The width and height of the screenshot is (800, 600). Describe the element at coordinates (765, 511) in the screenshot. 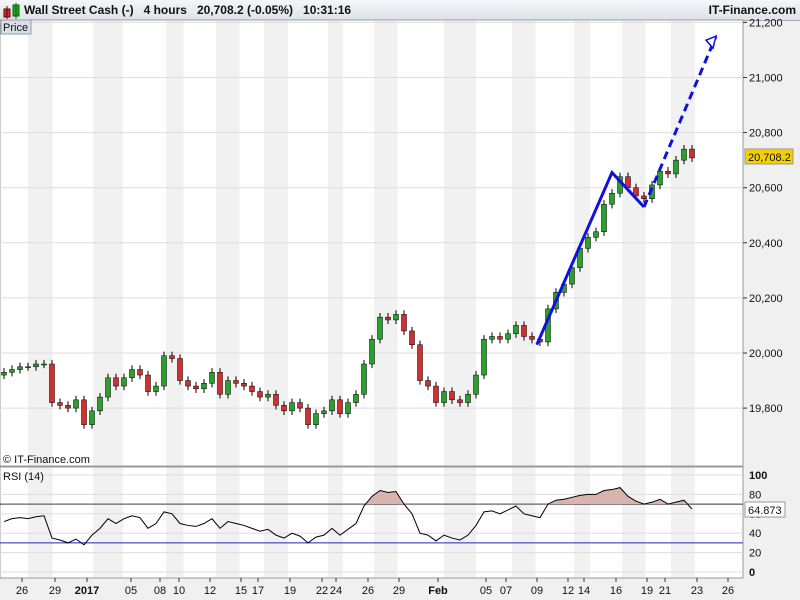

I see `rsi-last-value-label: 64.873` at that location.